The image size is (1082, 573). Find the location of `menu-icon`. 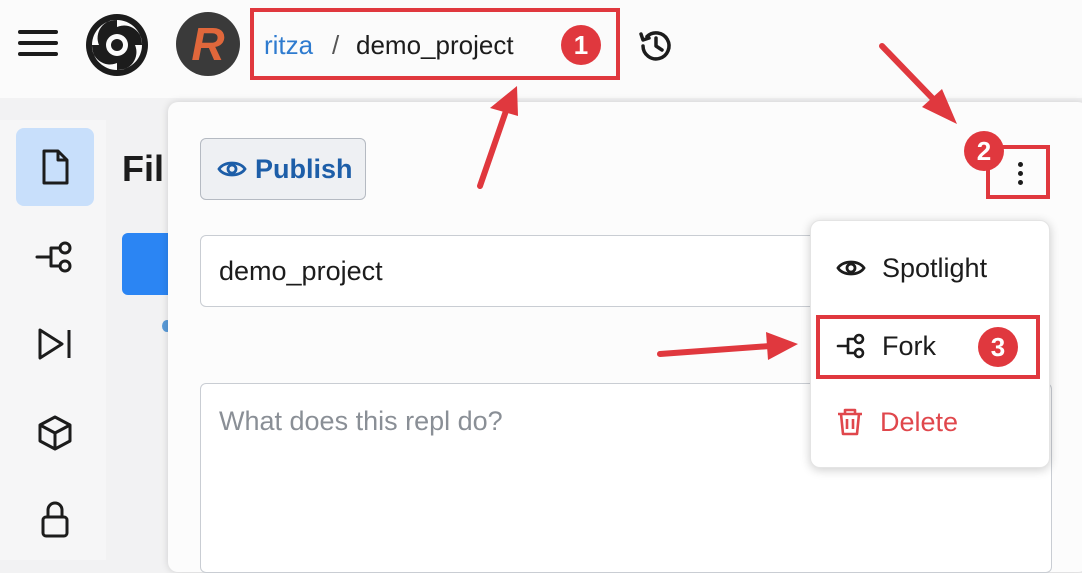

menu-icon is located at coordinates (38, 44).